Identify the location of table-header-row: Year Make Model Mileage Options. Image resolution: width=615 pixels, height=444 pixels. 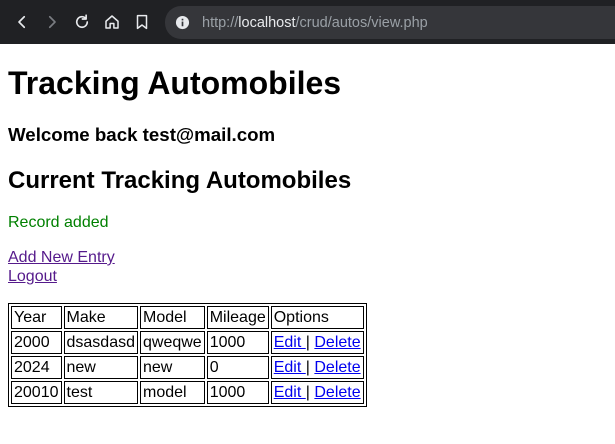
(187, 317).